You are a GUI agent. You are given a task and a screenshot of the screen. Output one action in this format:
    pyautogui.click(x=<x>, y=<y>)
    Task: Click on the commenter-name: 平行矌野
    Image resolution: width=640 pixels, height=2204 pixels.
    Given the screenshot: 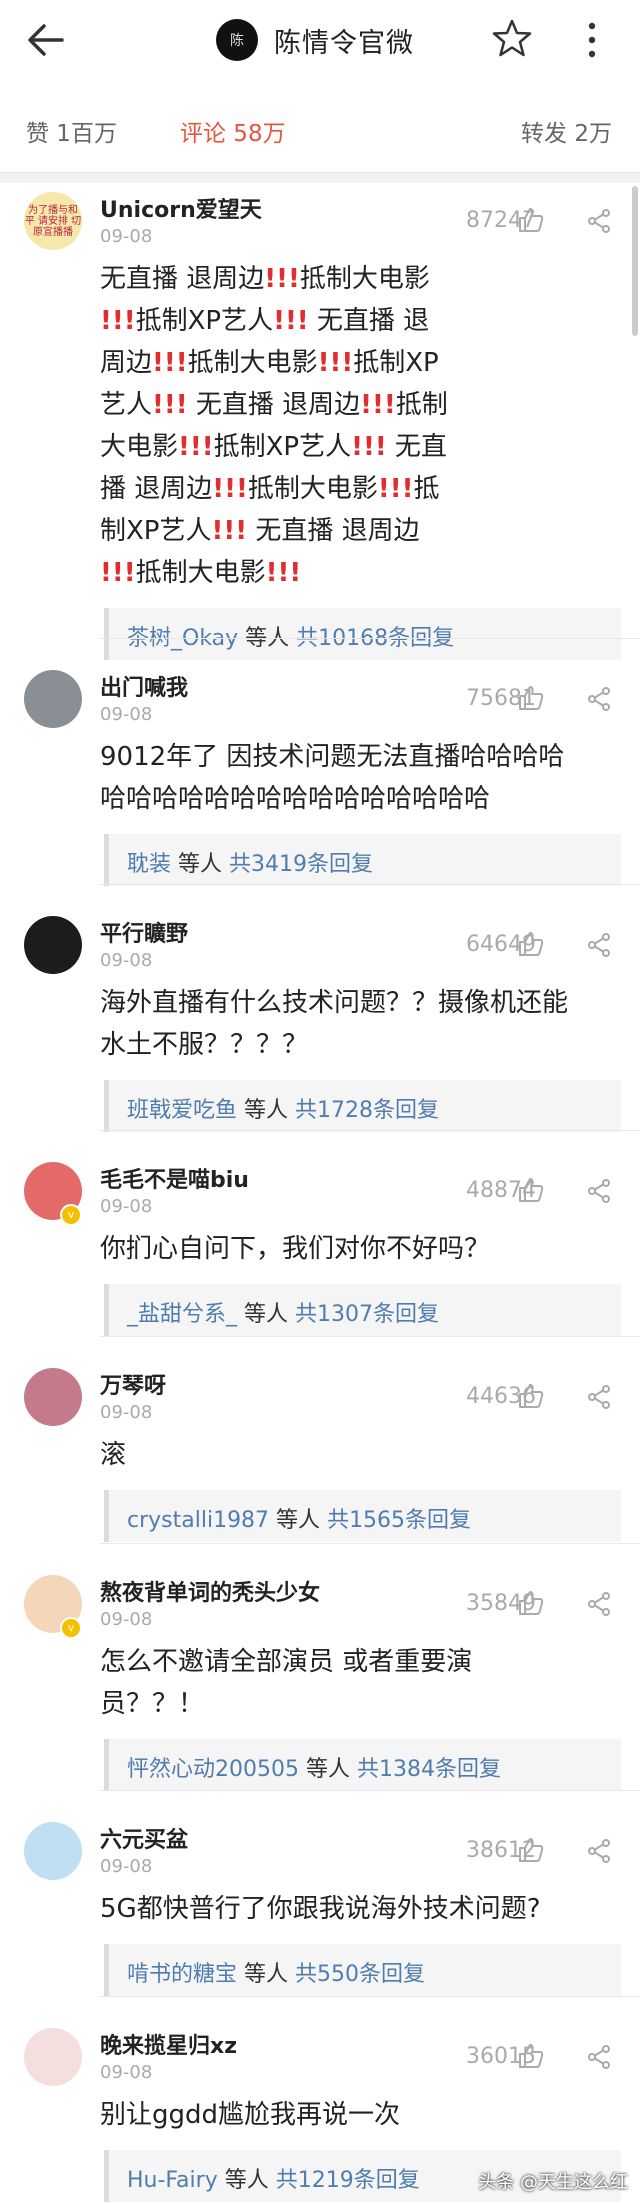 What is the action you would take?
    pyautogui.click(x=144, y=932)
    